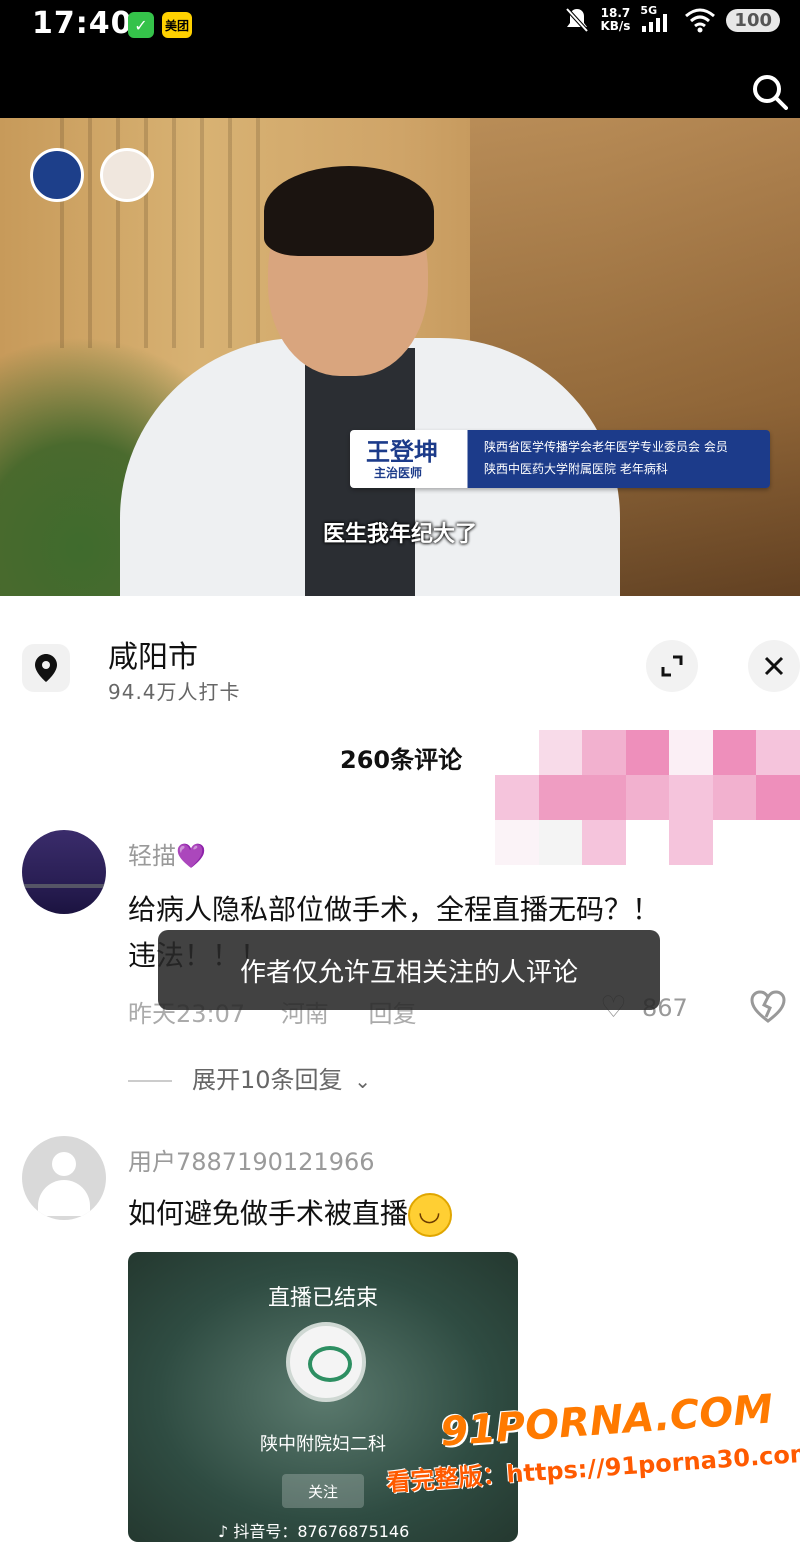  Describe the element at coordinates (349, 211) in the screenshot. I see `doctor-hair` at that location.